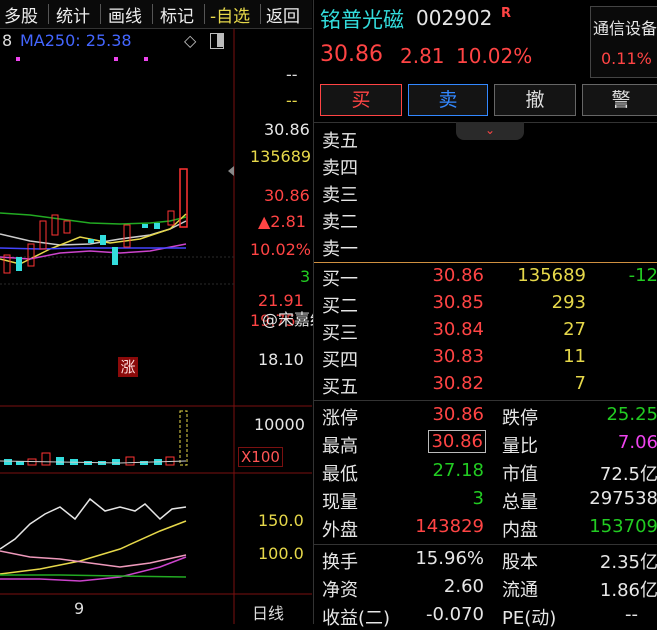  I want to click on axis-v150: 150.0, so click(281, 520).